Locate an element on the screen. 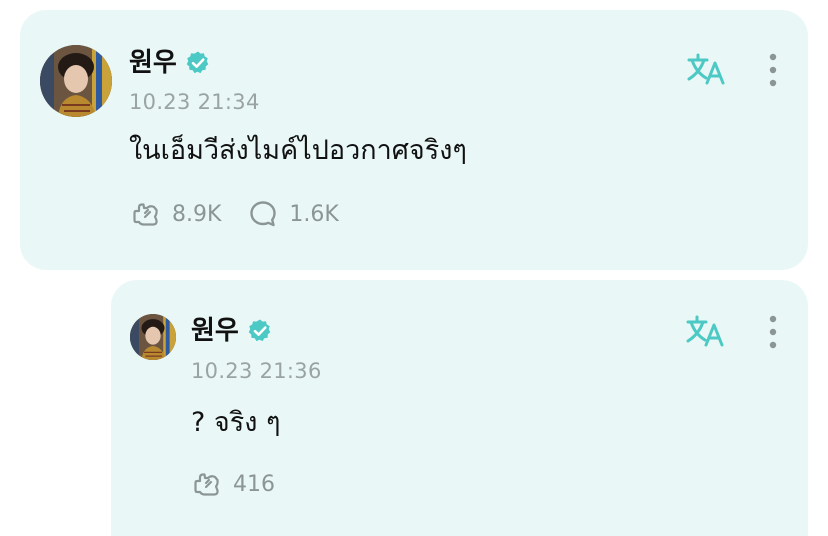 The image size is (828, 536). comment-count: 1.6K is located at coordinates (314, 214).